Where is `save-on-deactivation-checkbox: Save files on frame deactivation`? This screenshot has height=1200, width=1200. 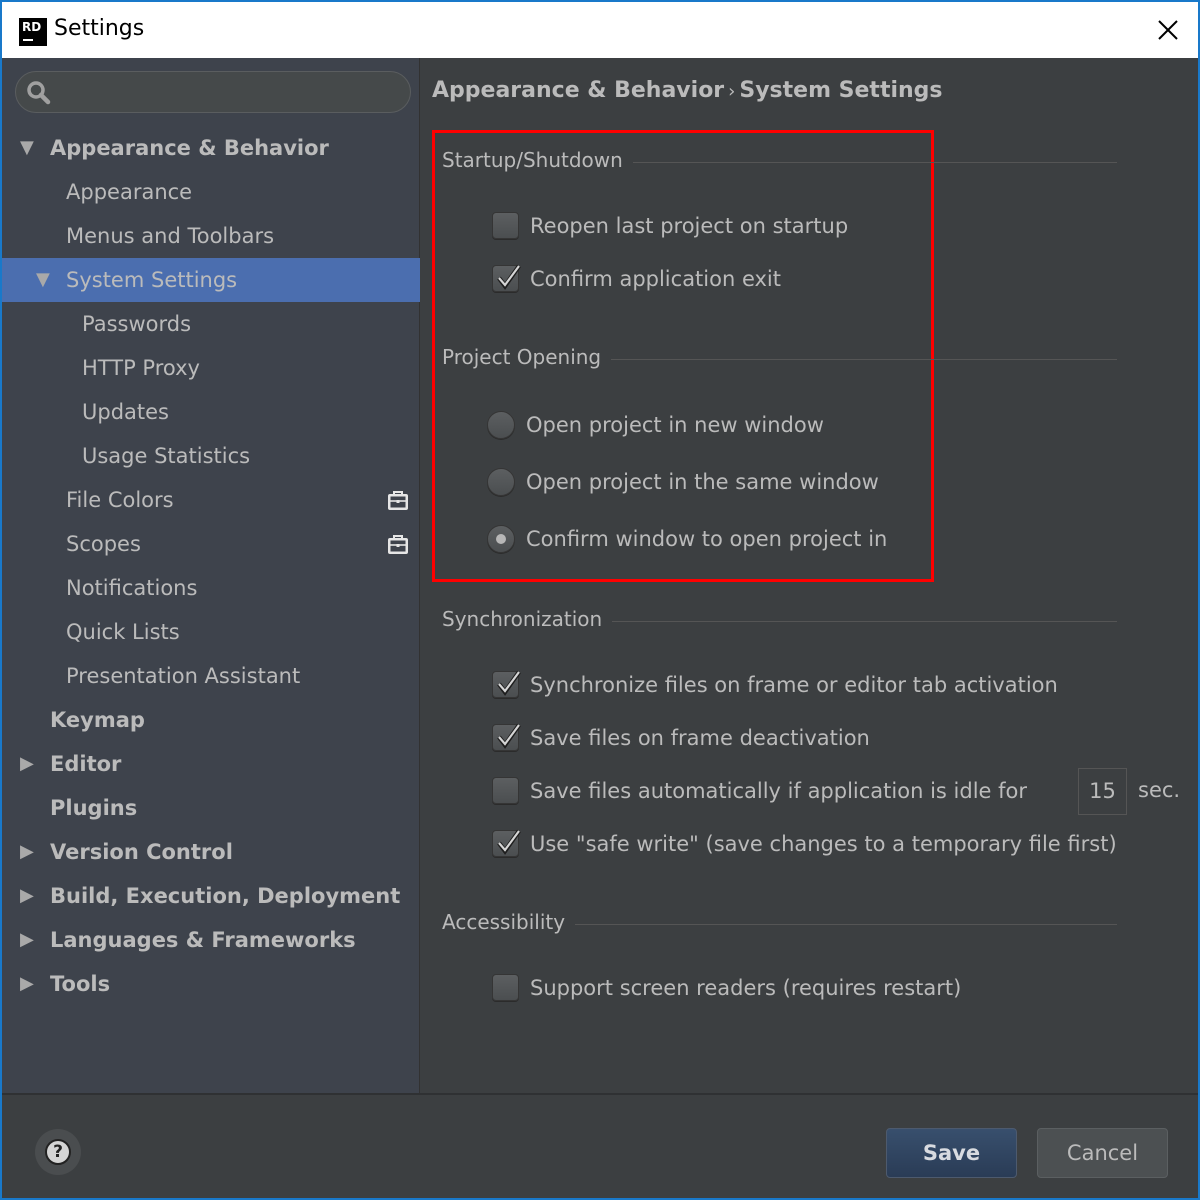
save-on-deactivation-checkbox: Save files on frame deactivation is located at coordinates (681, 737).